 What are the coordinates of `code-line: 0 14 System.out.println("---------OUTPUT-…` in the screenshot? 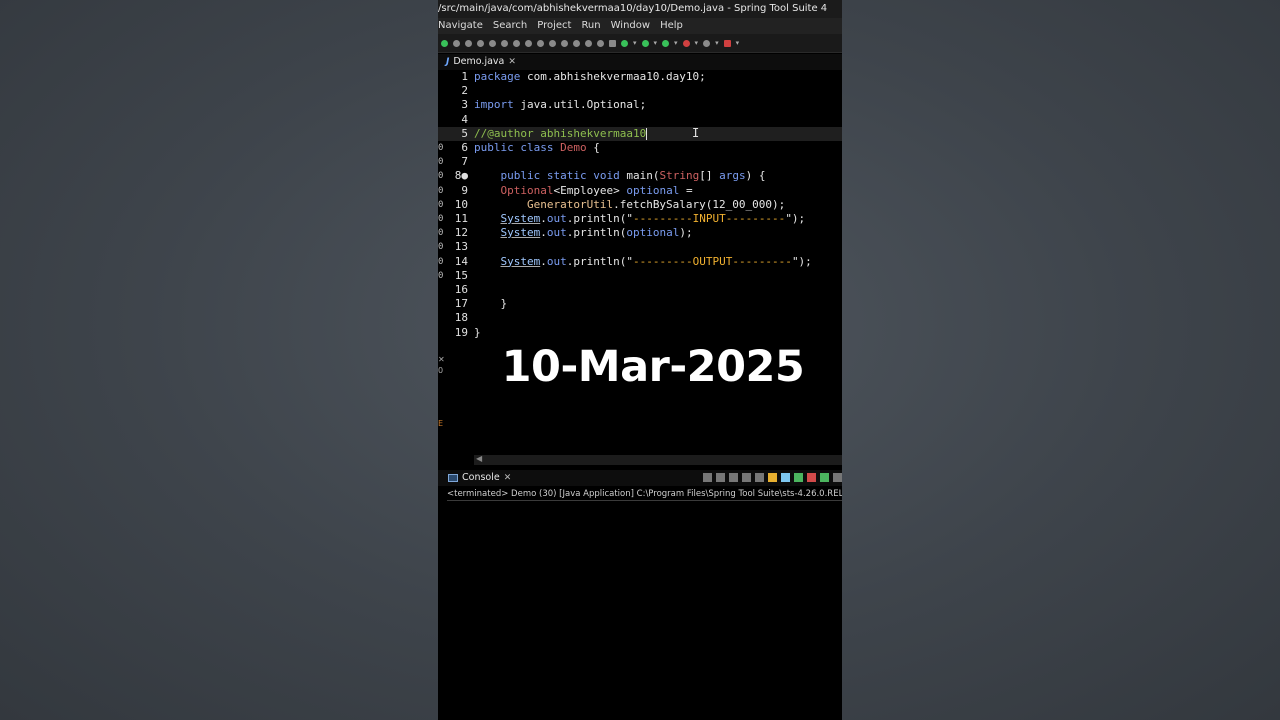 It's located at (640, 262).